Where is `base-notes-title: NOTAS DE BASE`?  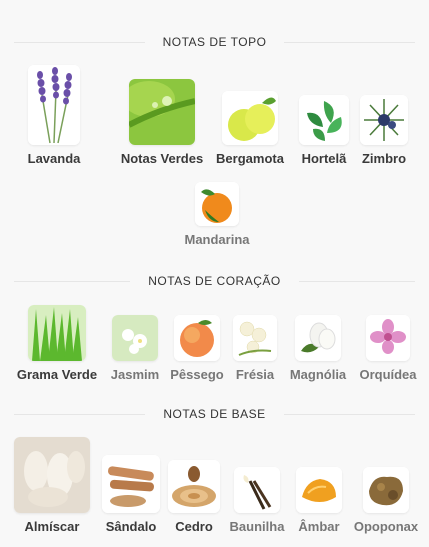
base-notes-title: NOTAS DE BASE is located at coordinates (214, 414).